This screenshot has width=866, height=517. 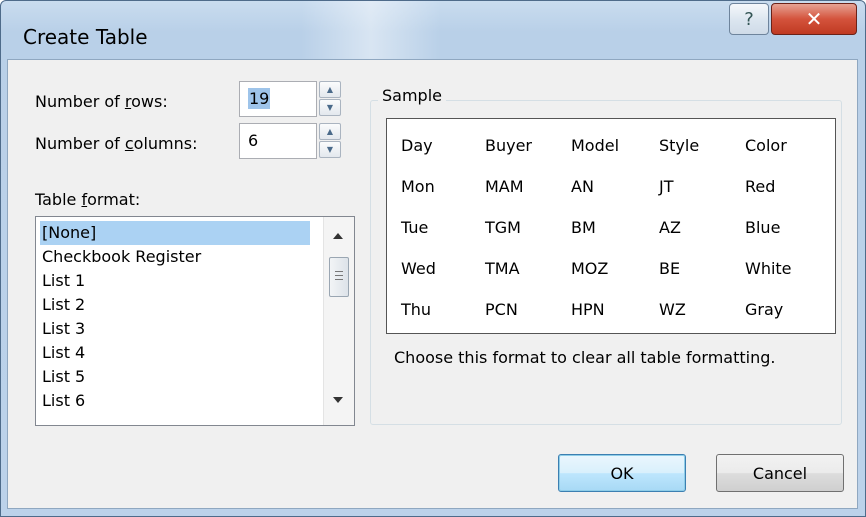 What do you see at coordinates (175, 233) in the screenshot?
I see `list-item: [None]` at bounding box center [175, 233].